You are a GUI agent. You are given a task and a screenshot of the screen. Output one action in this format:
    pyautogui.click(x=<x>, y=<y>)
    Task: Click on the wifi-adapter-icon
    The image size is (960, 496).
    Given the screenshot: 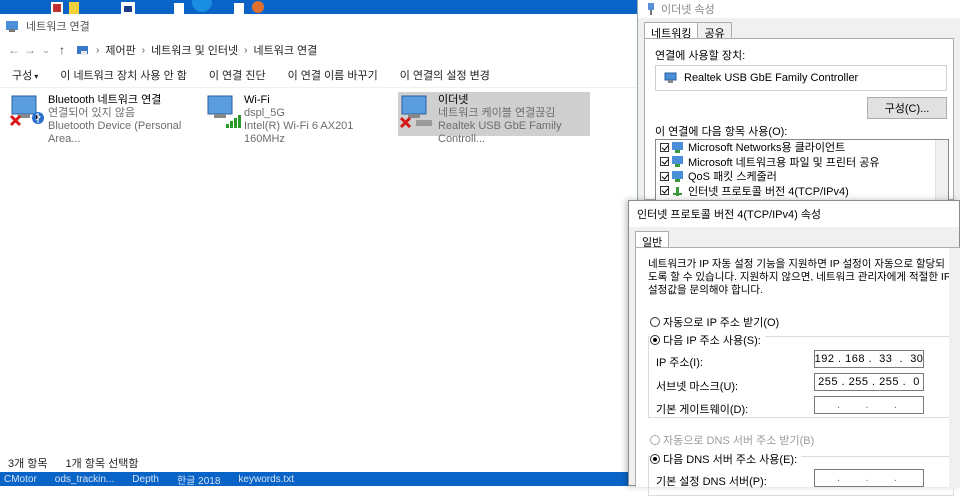 What is the action you would take?
    pyautogui.click(x=224, y=114)
    